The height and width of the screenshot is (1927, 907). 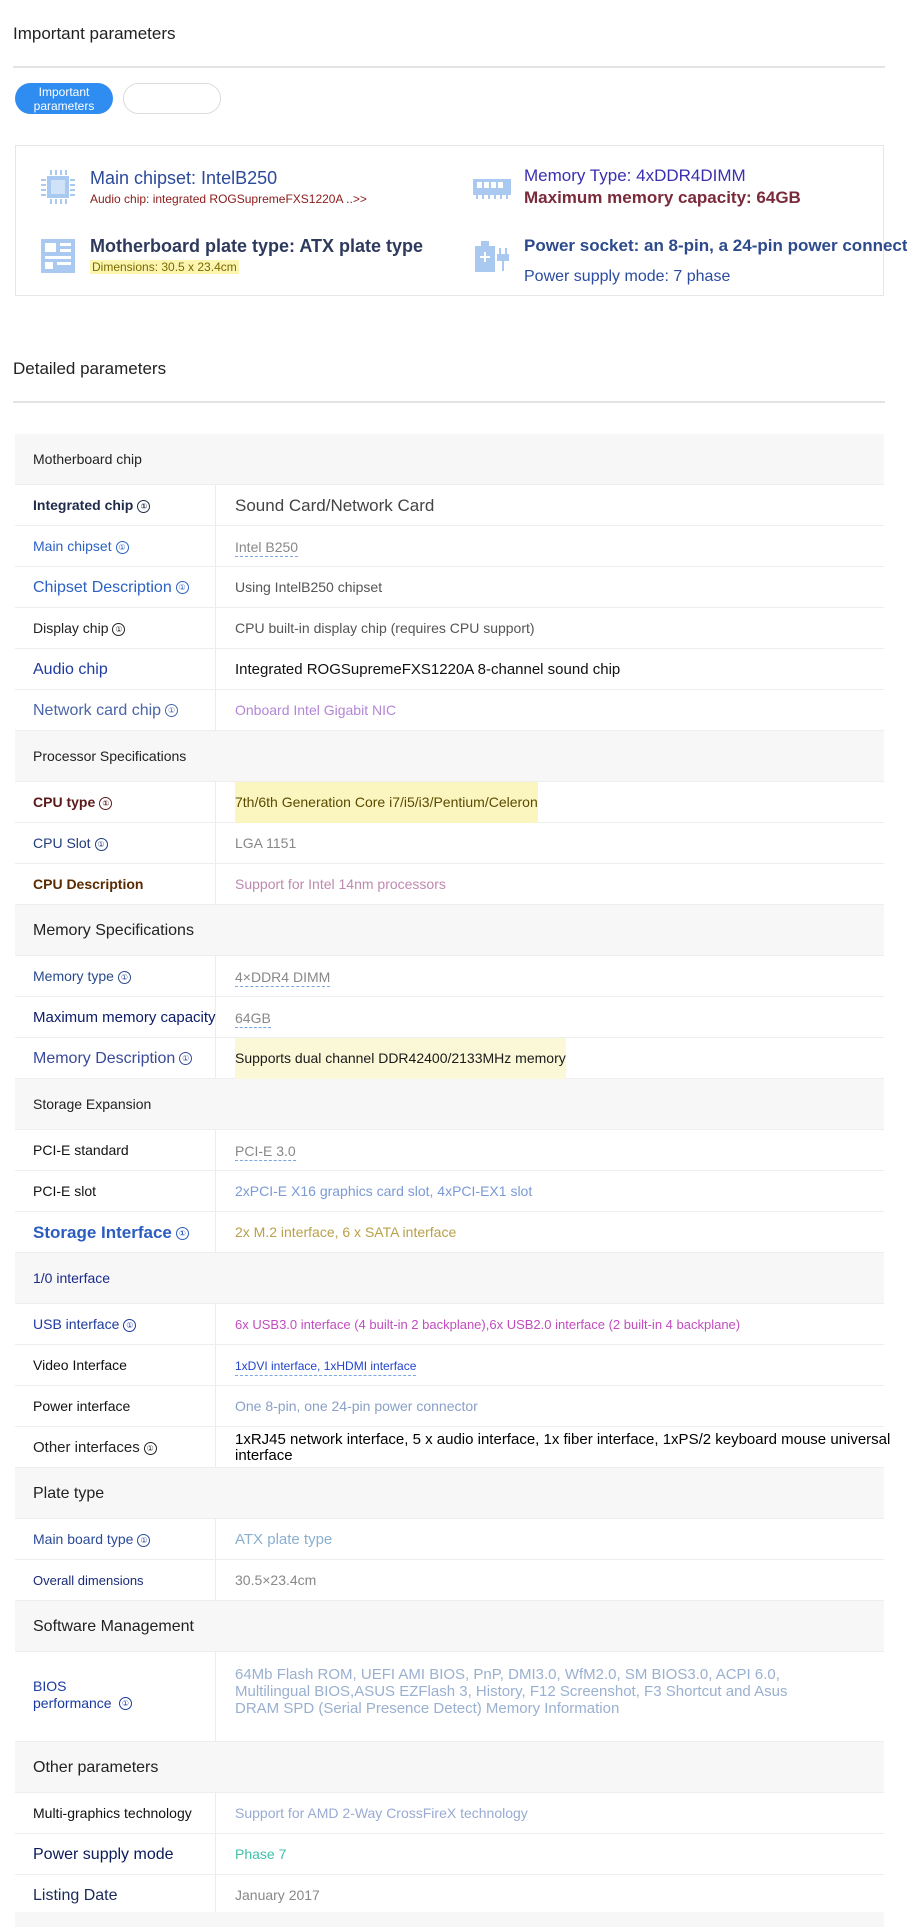 What do you see at coordinates (106, 710) in the screenshot?
I see `param-key: Network card chip ①` at bounding box center [106, 710].